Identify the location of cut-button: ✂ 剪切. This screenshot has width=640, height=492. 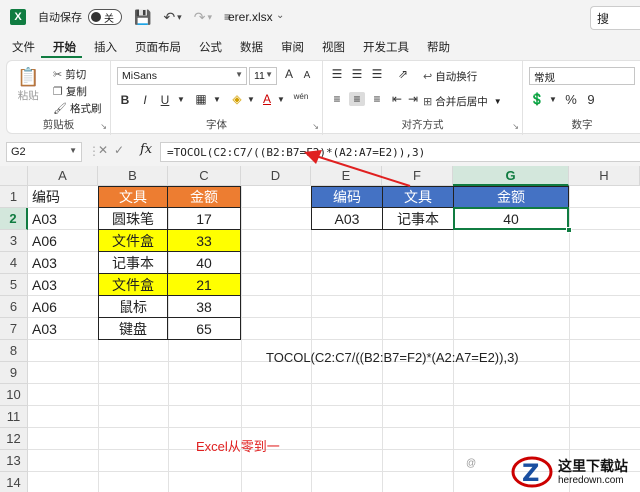
(69, 74).